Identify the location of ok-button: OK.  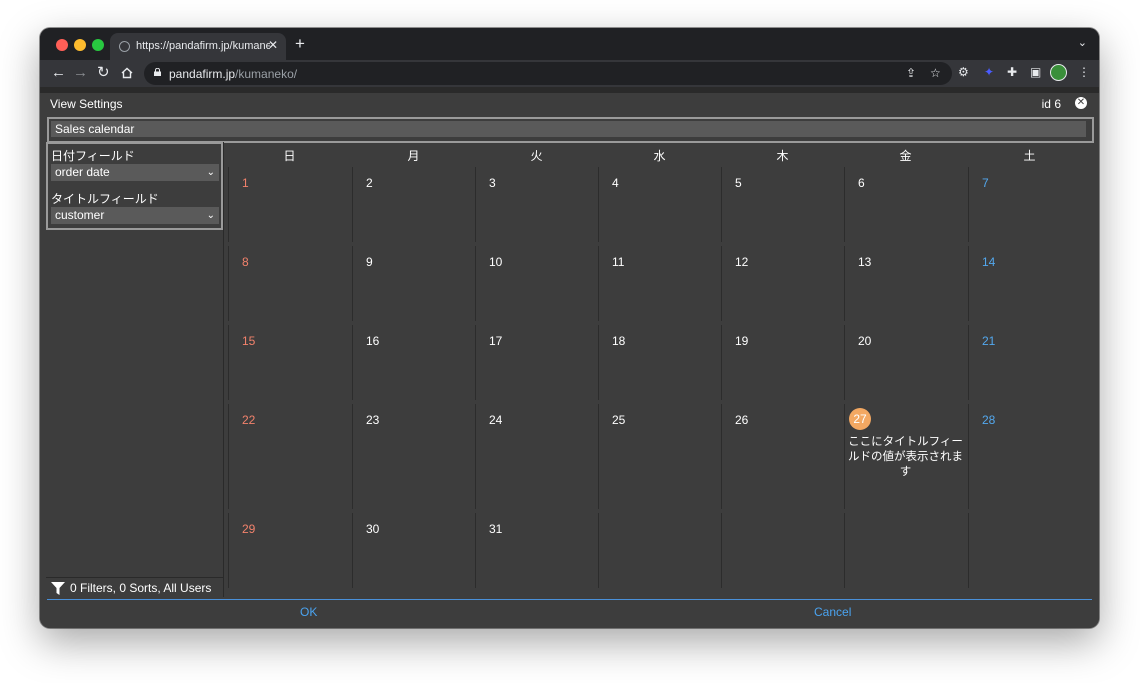
(308, 612).